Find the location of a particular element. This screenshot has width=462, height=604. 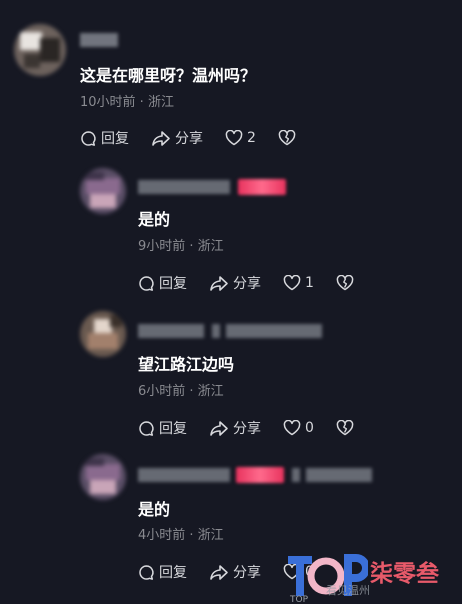

watermark-brand: 柒零叁 is located at coordinates (404, 574).